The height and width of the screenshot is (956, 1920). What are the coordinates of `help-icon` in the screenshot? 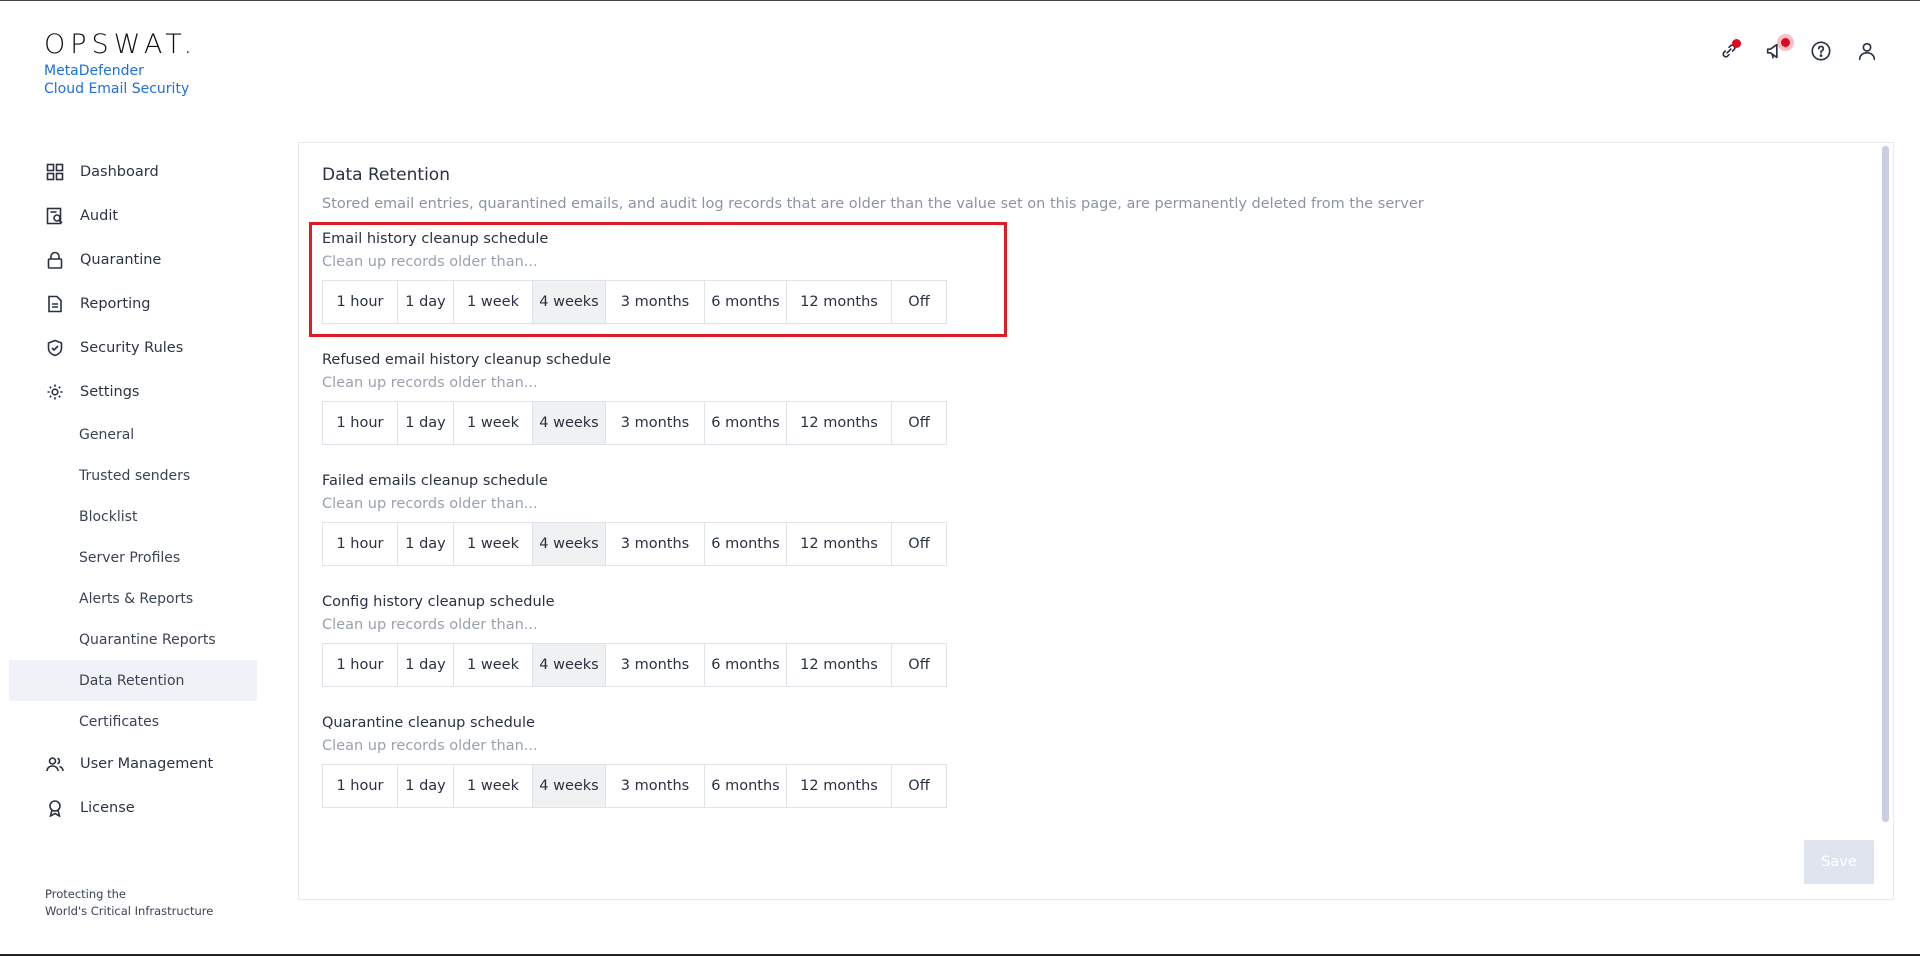 It's located at (1821, 51).